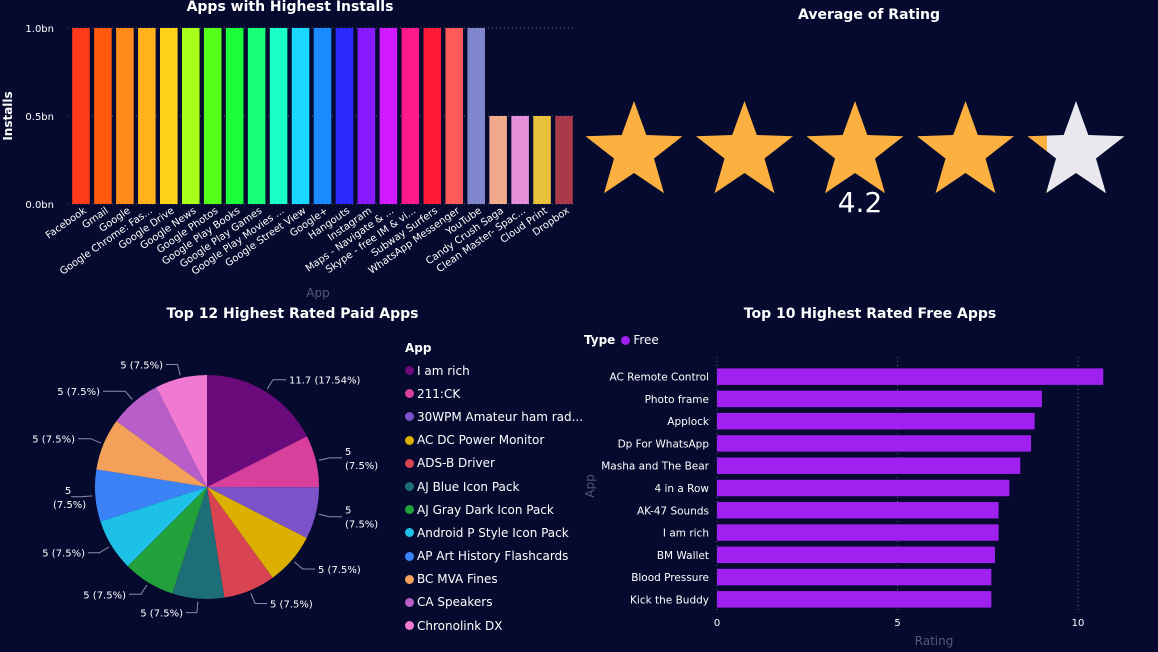 Image resolution: width=1158 pixels, height=652 pixels. Describe the element at coordinates (39, 117) in the screenshot. I see `y-tick-label: 0.5bn` at that location.